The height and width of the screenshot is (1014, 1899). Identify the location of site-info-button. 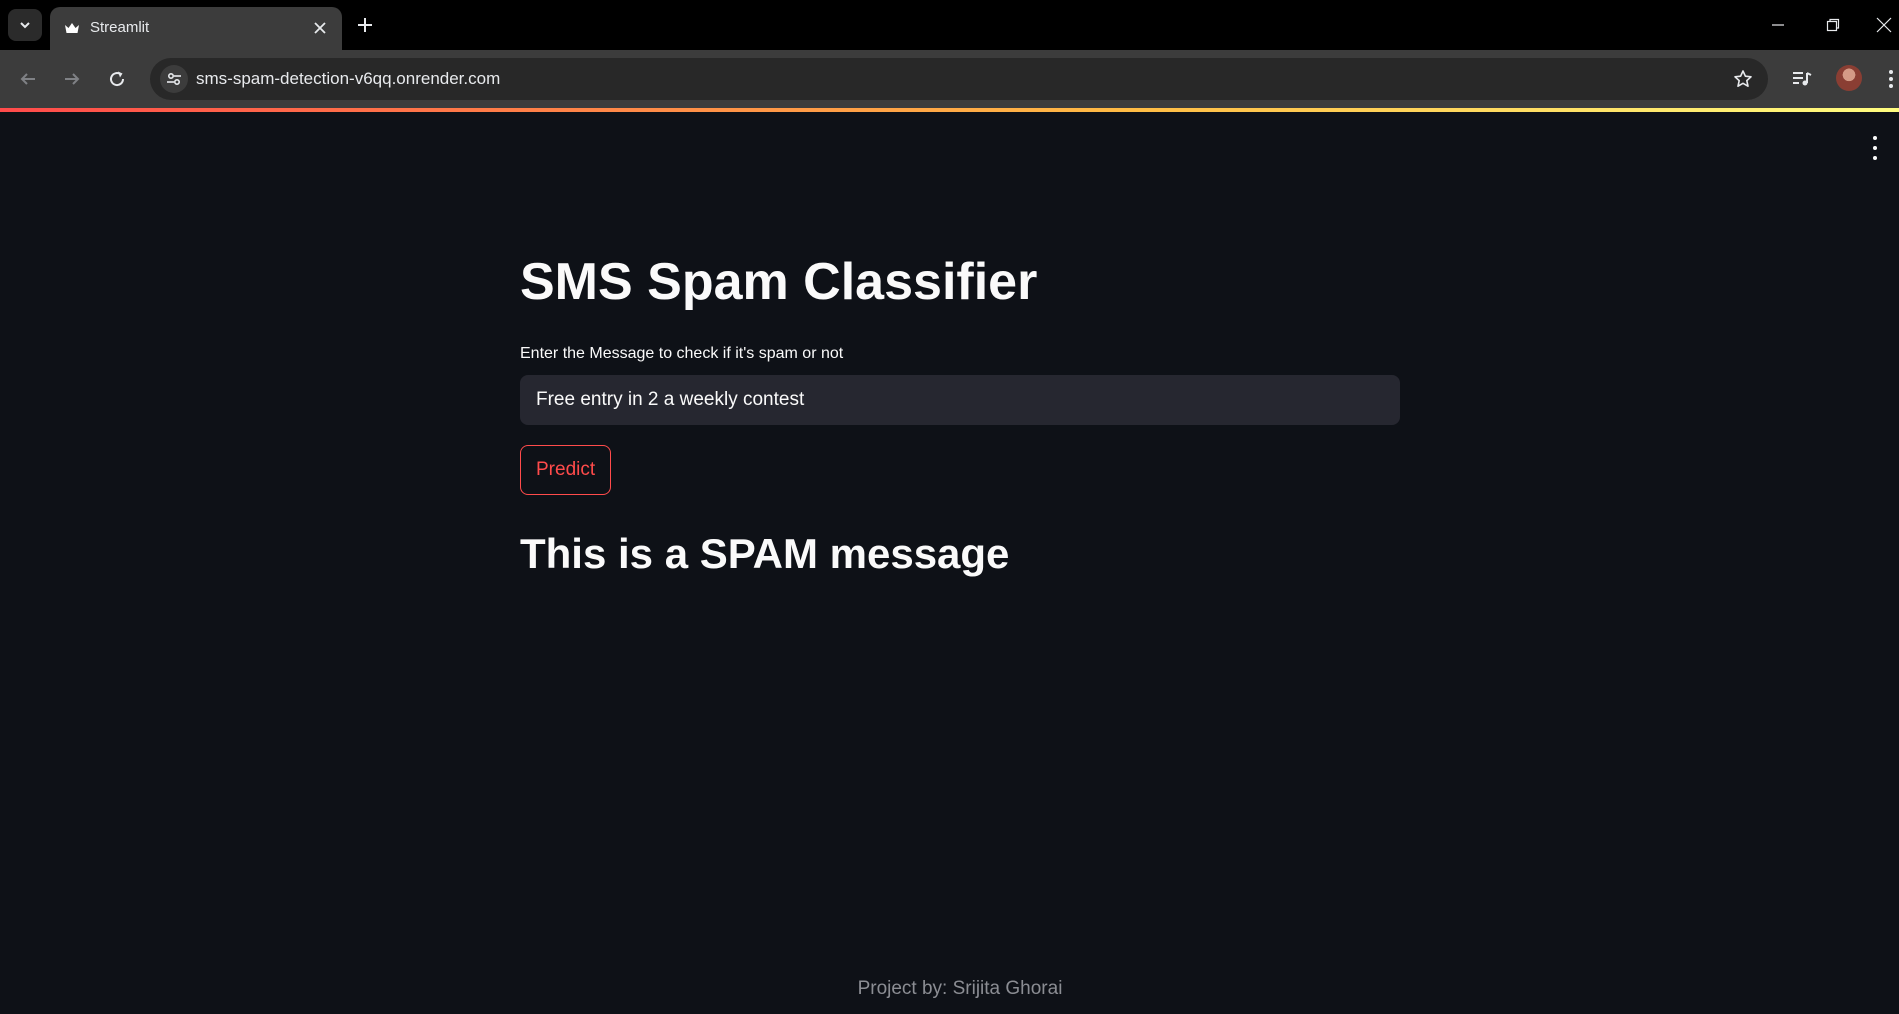
(174, 79).